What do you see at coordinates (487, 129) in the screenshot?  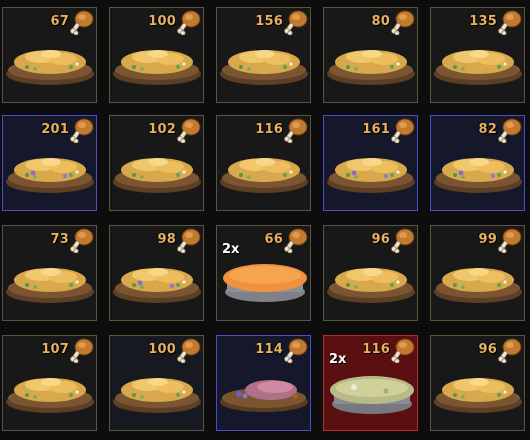 I see `item-count: 82` at bounding box center [487, 129].